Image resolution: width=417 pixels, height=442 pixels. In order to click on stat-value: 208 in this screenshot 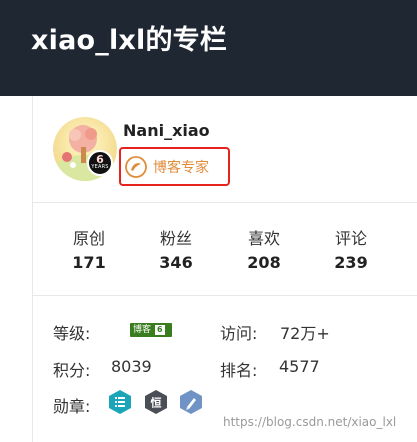, I will do `click(264, 262)`.